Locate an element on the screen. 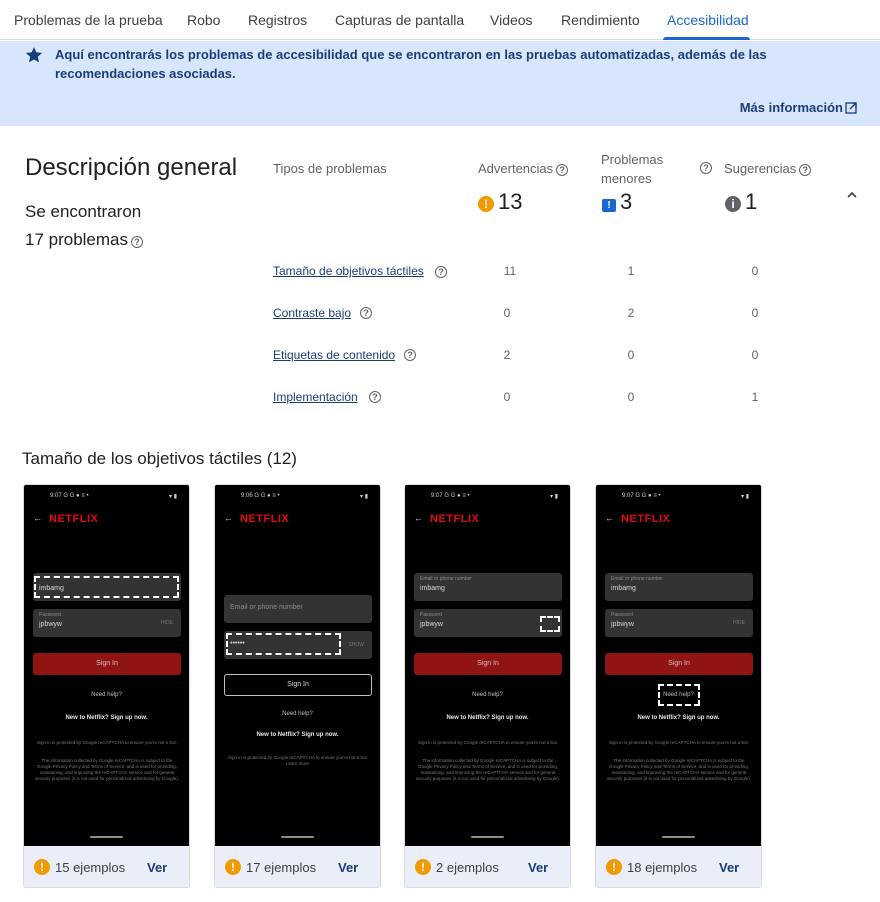 The height and width of the screenshot is (902, 880). tab-videos: Videos is located at coordinates (511, 20).